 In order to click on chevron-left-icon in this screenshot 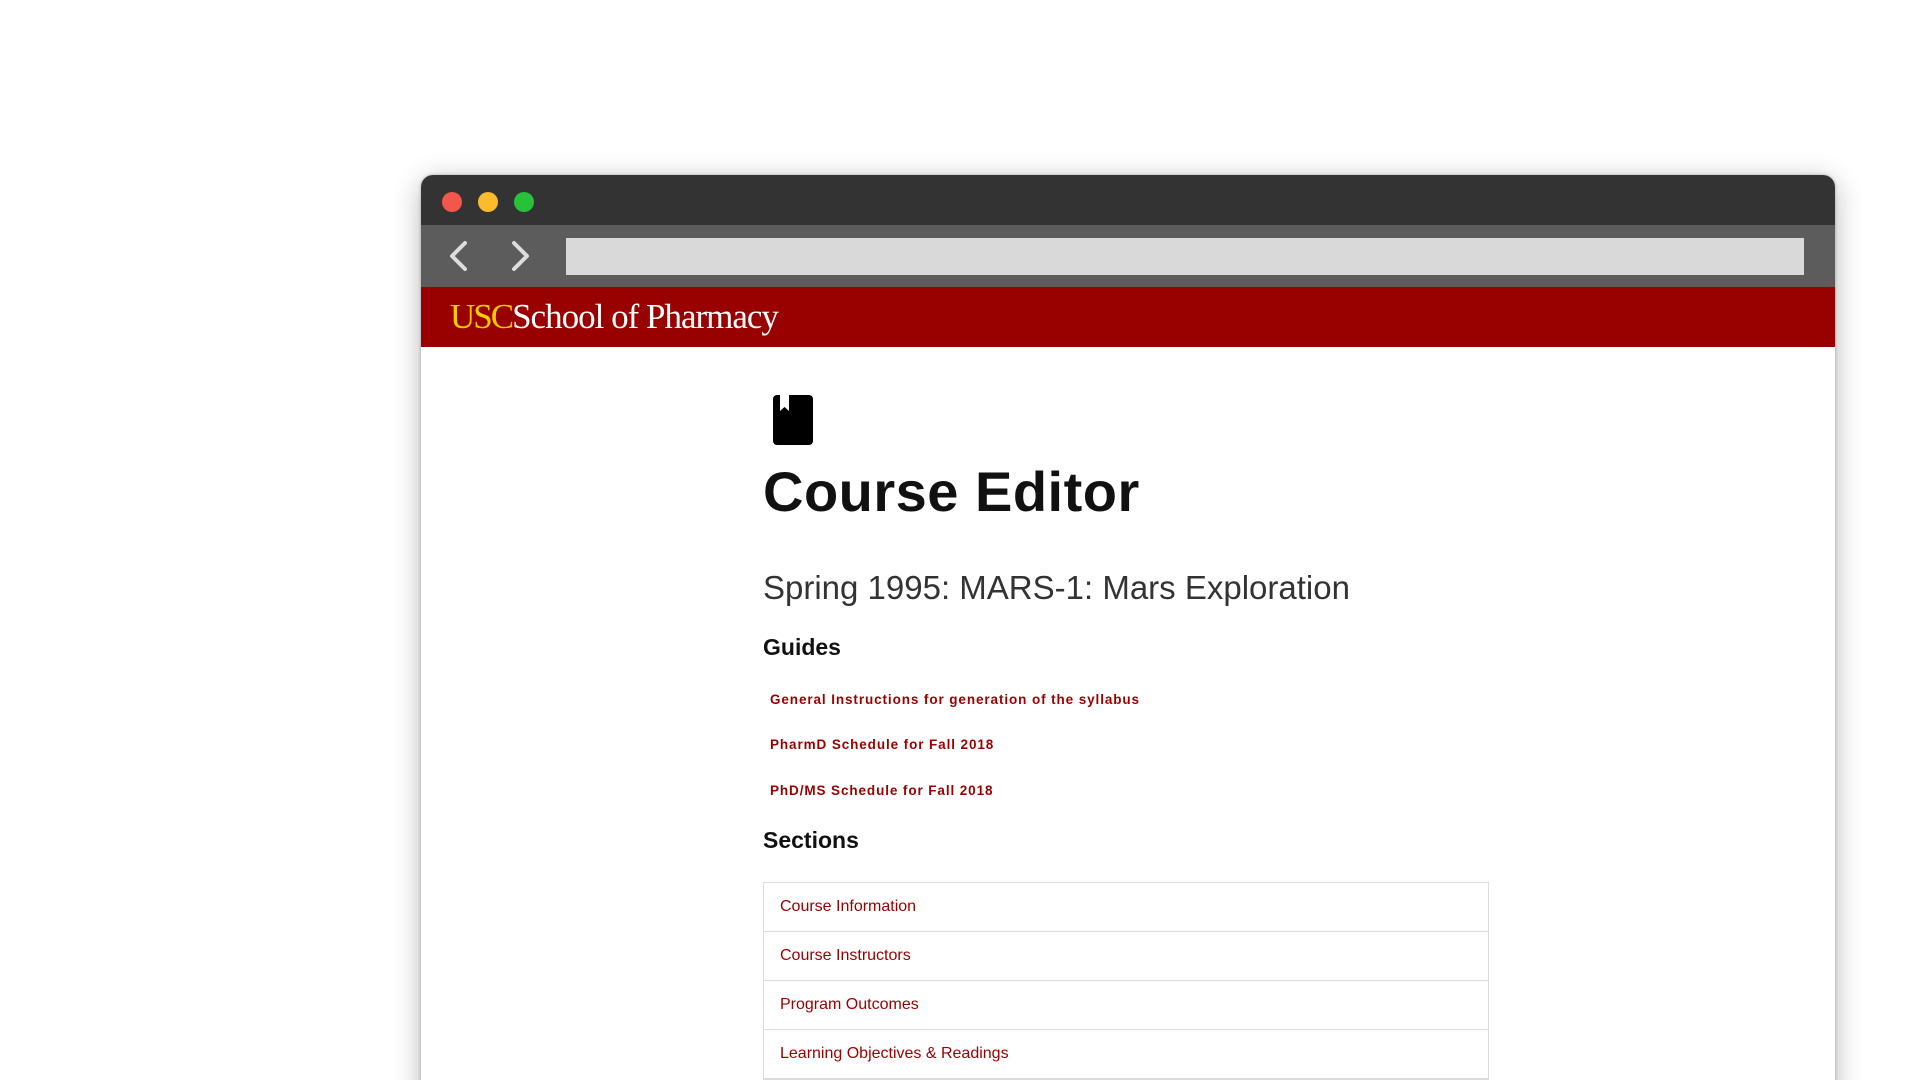, I will do `click(458, 256)`.